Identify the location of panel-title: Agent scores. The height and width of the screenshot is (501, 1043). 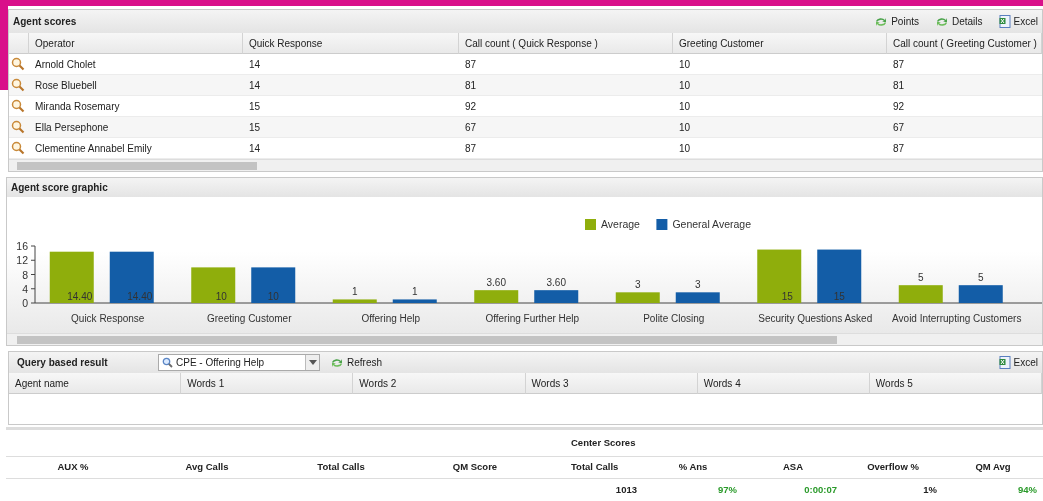
(45, 22).